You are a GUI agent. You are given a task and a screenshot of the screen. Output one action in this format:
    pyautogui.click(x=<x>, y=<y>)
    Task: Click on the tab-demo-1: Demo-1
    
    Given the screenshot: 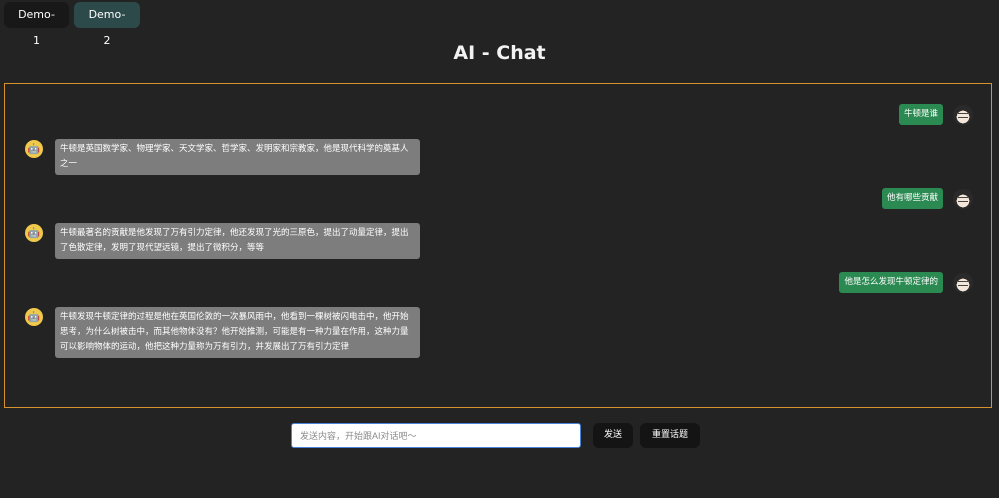 What is the action you would take?
    pyautogui.click(x=36, y=24)
    